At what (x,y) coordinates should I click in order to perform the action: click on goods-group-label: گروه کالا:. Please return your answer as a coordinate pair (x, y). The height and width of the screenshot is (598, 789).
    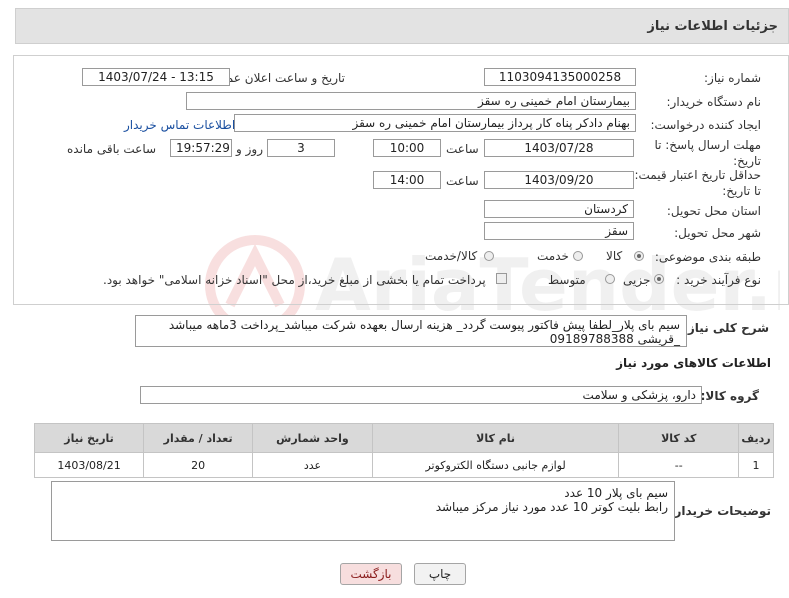
    Looking at the image, I should click on (729, 396).